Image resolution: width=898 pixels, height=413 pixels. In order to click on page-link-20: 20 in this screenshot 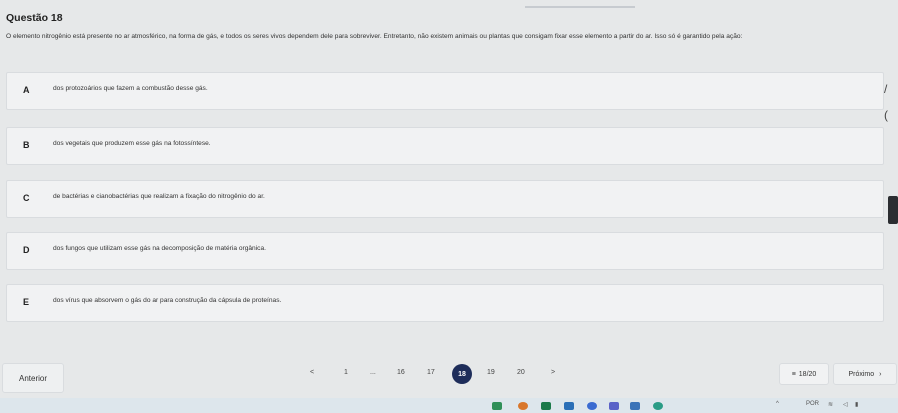, I will do `click(521, 372)`.